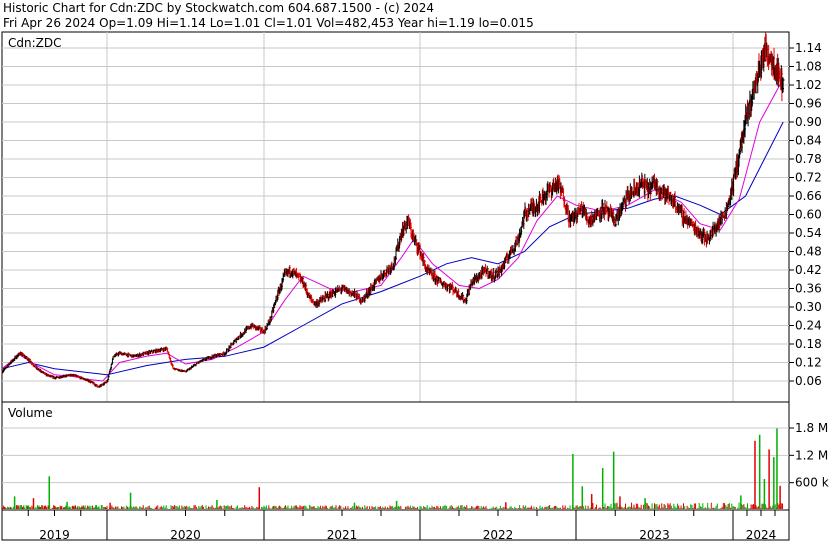 Image resolution: width=830 pixels, height=543 pixels. What do you see at coordinates (808, 104) in the screenshot?
I see `price-tick-label: 0.96` at bounding box center [808, 104].